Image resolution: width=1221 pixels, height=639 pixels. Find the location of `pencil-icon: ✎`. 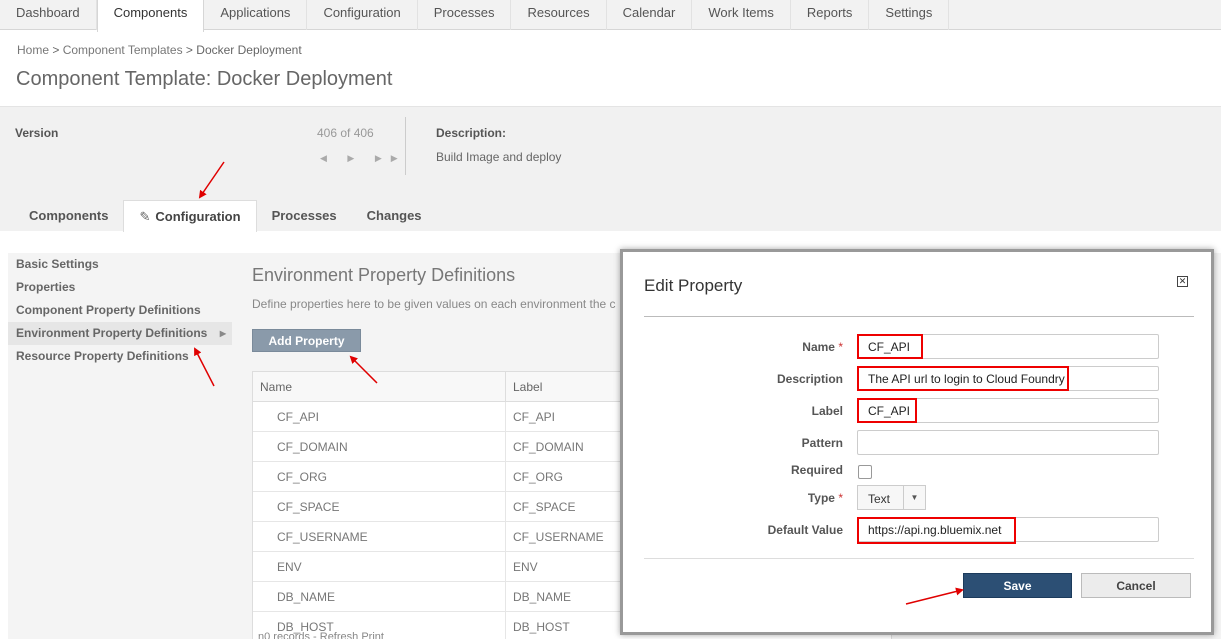

pencil-icon: ✎ is located at coordinates (145, 216).